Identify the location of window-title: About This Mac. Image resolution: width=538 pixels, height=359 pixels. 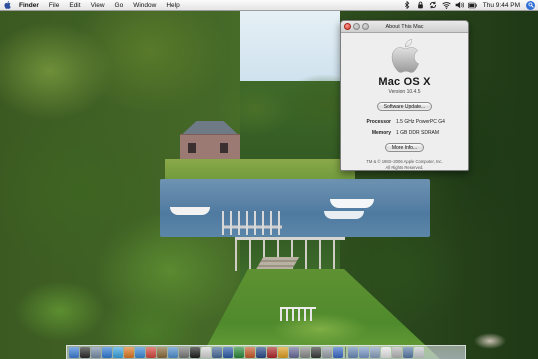
(404, 26).